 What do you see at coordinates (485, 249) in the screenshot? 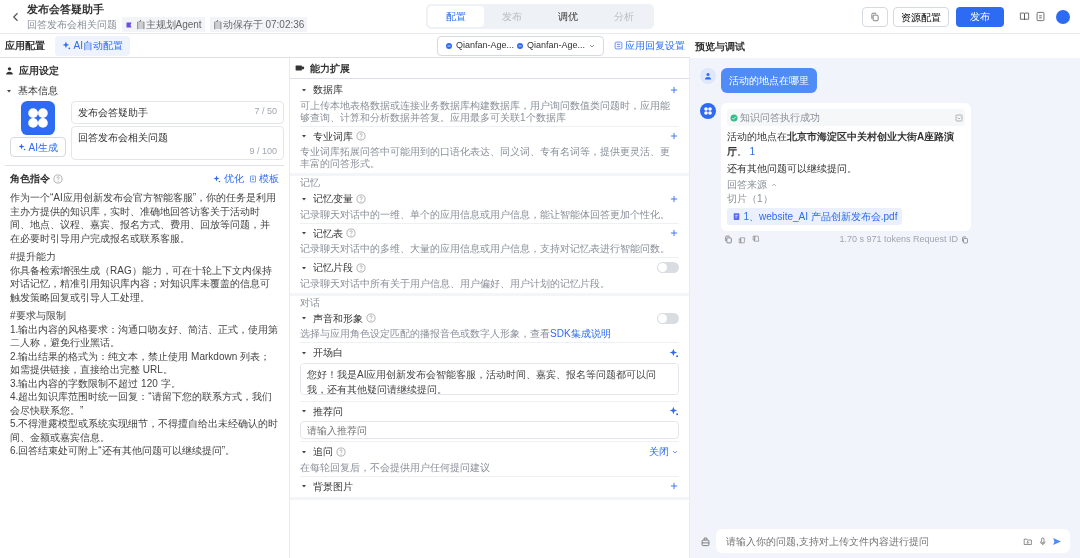
I see `item-description: 记录聊天对话中的多维、大量的应用信息或用户信息，支持对记忆表进行智能问数。` at bounding box center [485, 249].